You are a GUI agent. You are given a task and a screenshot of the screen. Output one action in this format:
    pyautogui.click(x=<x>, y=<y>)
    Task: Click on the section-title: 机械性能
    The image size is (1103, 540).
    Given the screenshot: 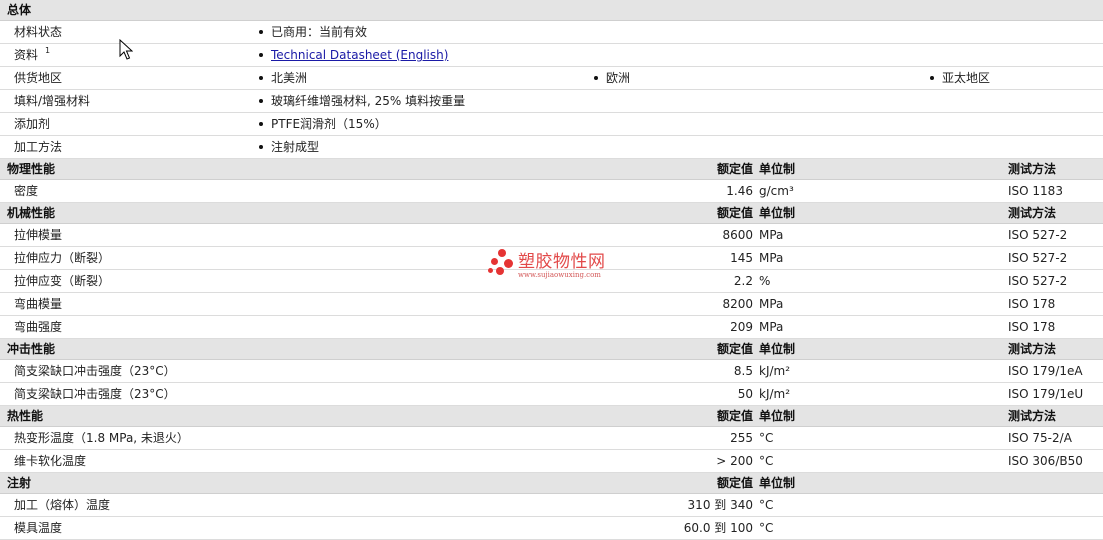 What is the action you would take?
    pyautogui.click(x=31, y=213)
    